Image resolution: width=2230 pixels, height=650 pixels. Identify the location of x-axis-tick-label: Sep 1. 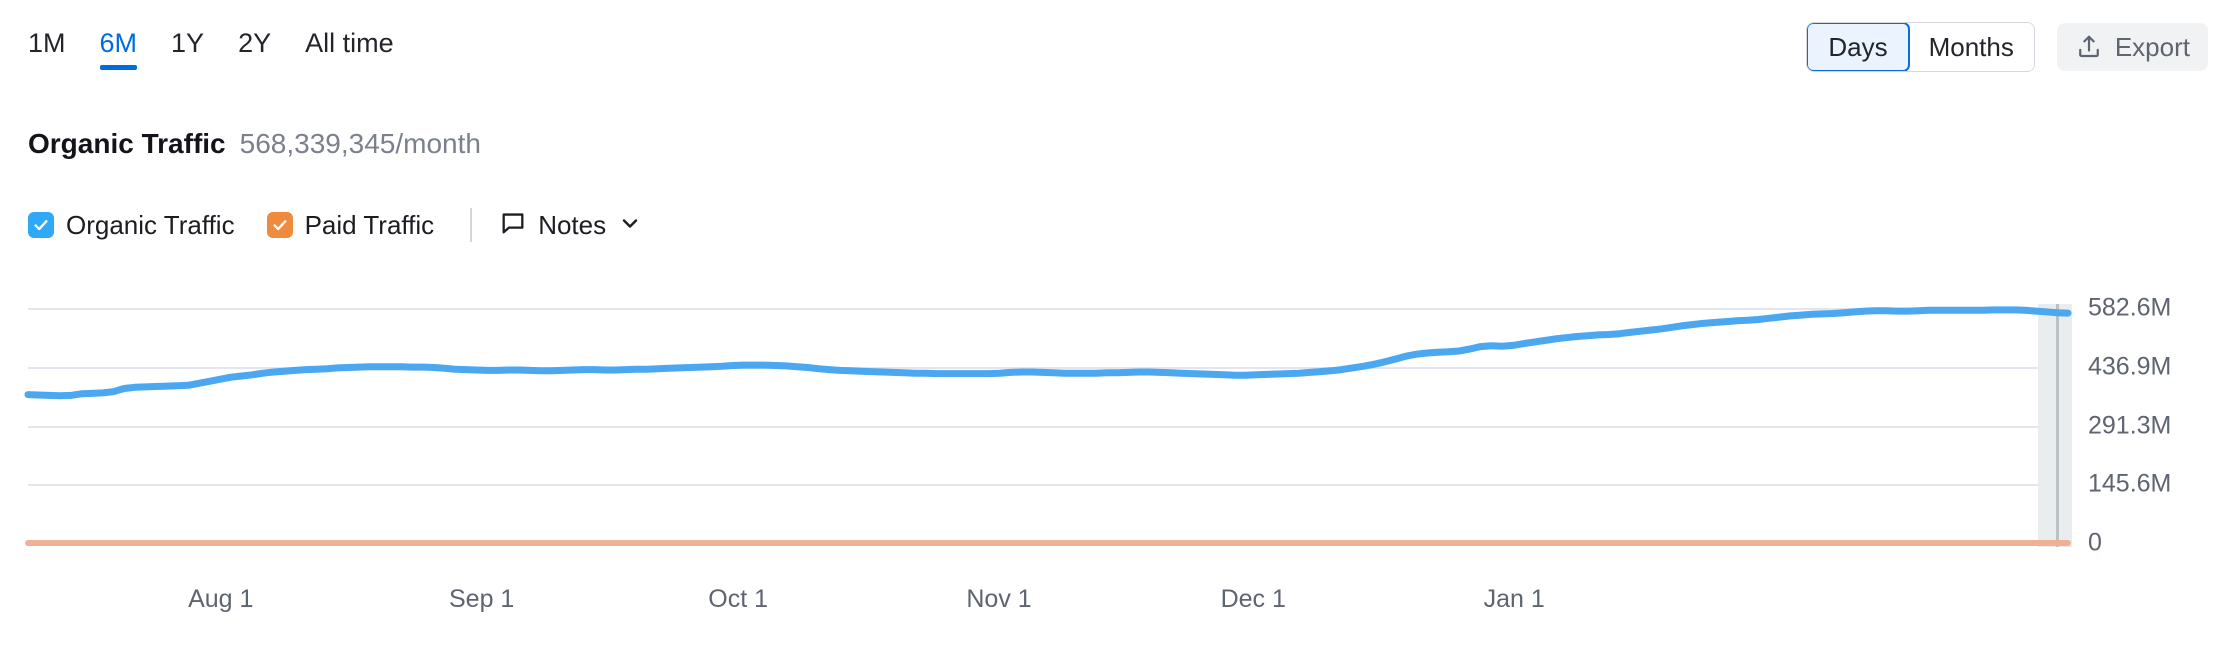
(482, 599).